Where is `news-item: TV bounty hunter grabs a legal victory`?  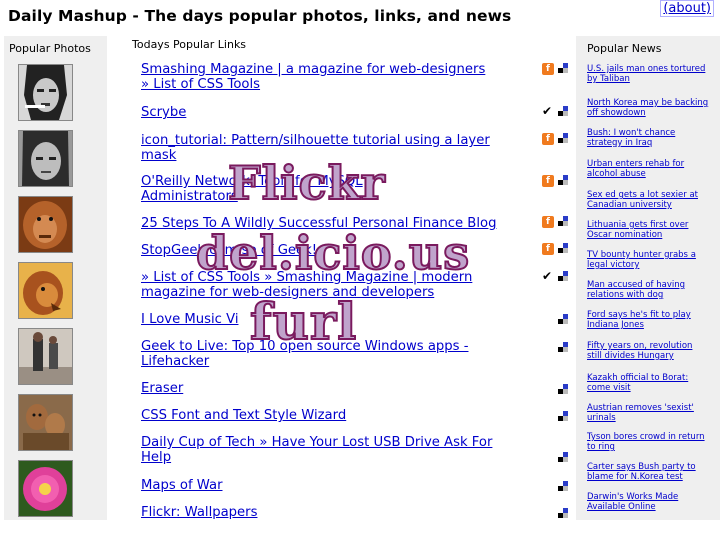 news-item: TV bounty hunter grabs a legal victory is located at coordinates (652, 260).